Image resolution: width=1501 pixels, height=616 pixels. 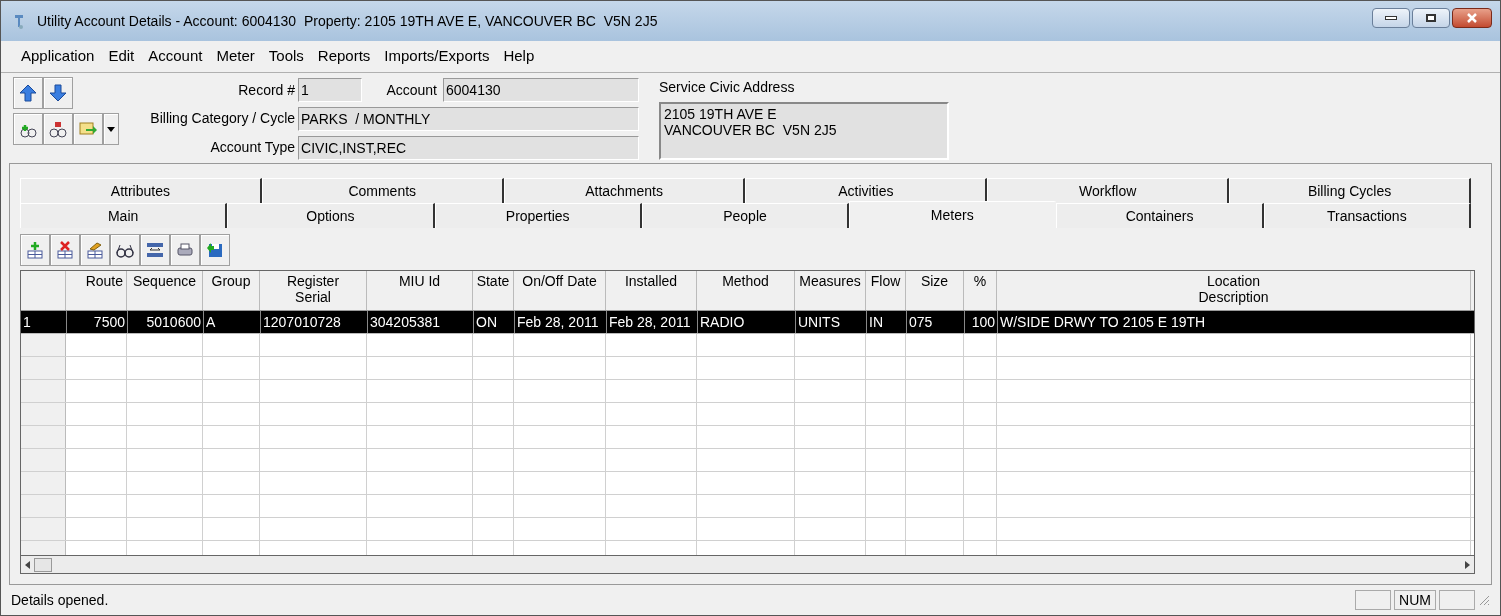 I want to click on delete-row-icon, so click(x=65, y=250).